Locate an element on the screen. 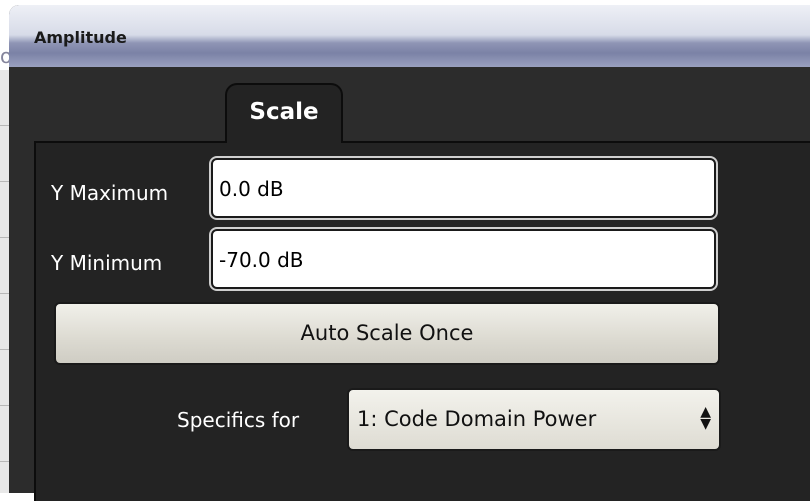 Image resolution: width=810 pixels, height=501 pixels. dialog-titlebar: Amplitude is located at coordinates (409, 36).